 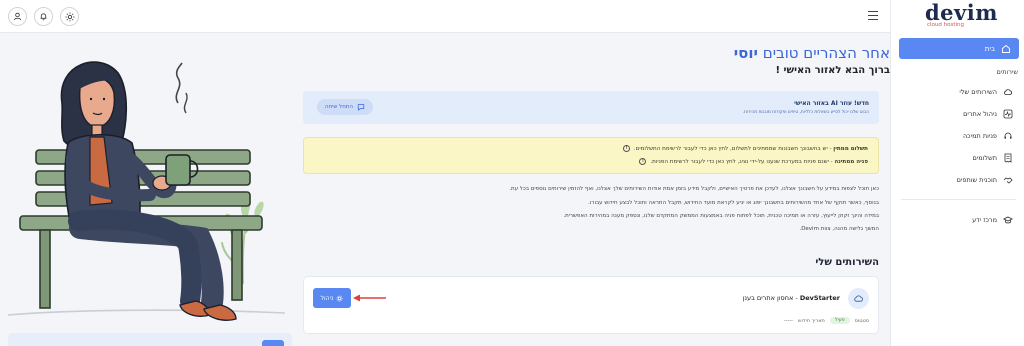 I want to click on activity-icon, so click(x=1008, y=114).